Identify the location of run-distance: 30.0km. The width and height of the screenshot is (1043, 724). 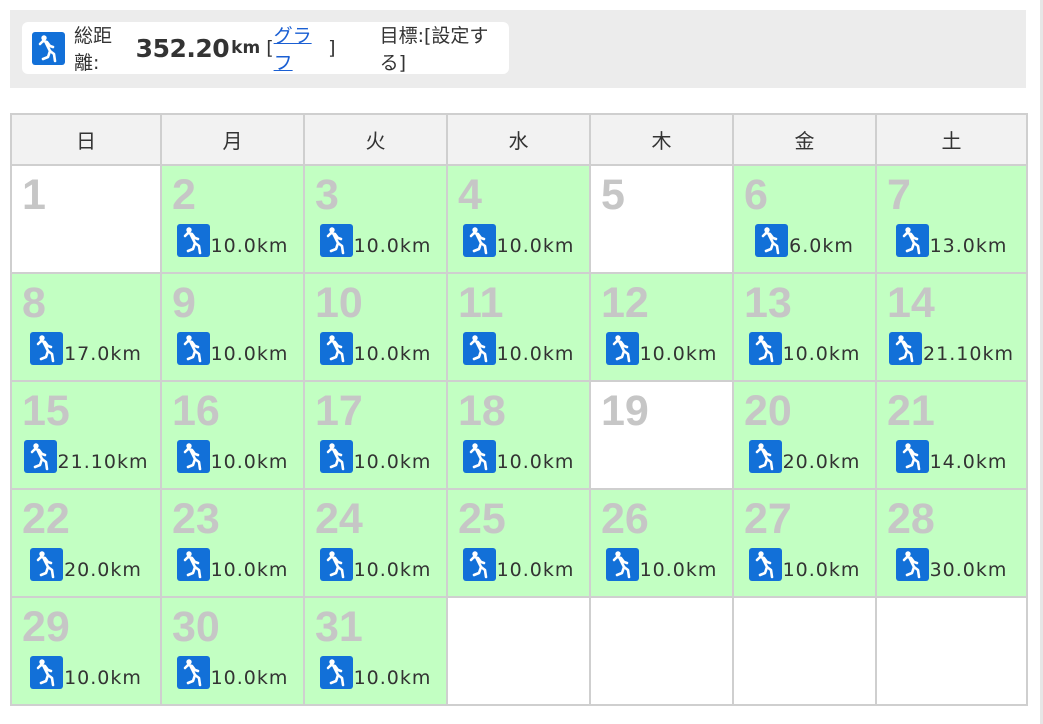
(968, 570).